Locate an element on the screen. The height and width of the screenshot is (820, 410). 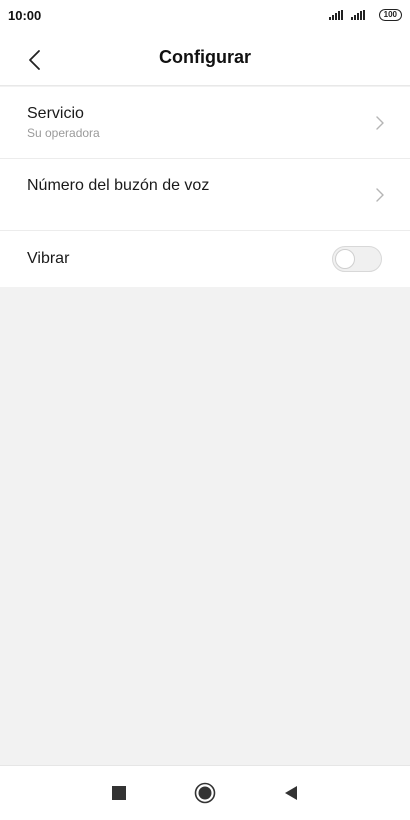
recents-square-icon is located at coordinates (119, 793).